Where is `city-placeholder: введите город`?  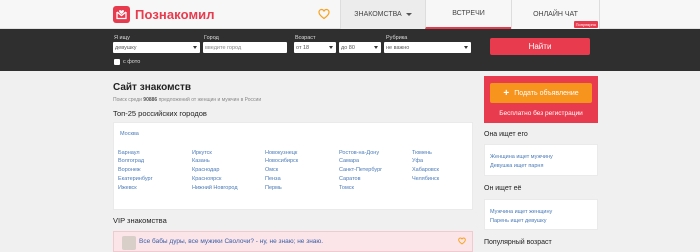
city-placeholder: введите город is located at coordinates (223, 47).